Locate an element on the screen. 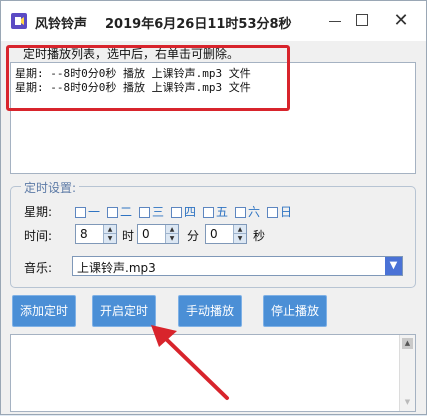 This screenshot has height=416, width=427. hour-up-icon: ▲ is located at coordinates (109, 229).